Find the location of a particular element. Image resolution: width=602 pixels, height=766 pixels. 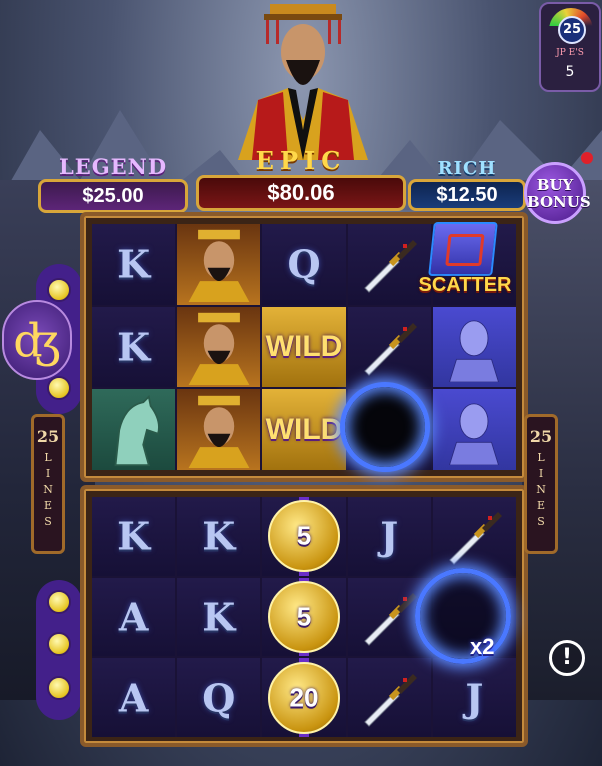

jackpot-banner: LEGEND $25.00 EPIC $80.06 RICH $12.50 is located at coordinates (282, 166).